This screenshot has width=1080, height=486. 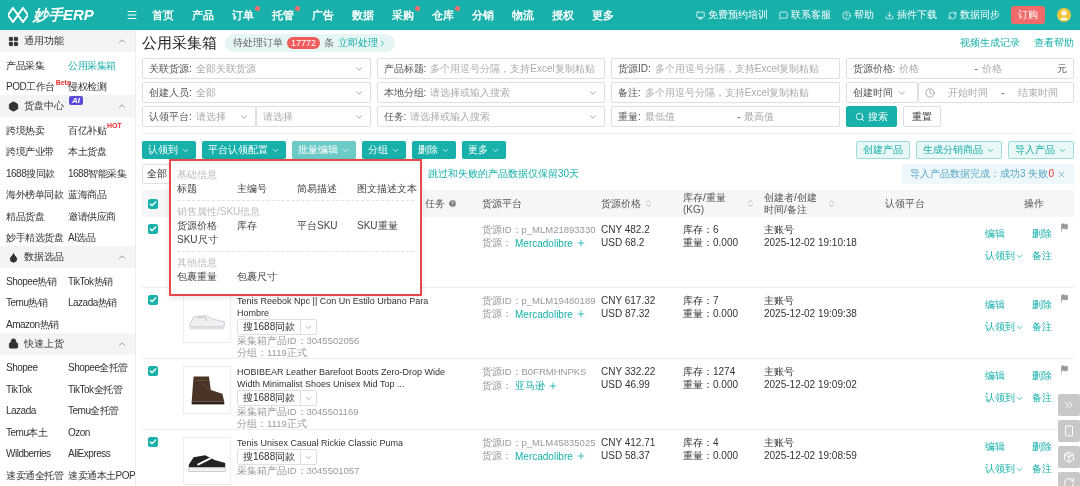 What do you see at coordinates (881, 92) in the screenshot?
I see `select-field: 创建时间` at bounding box center [881, 92].